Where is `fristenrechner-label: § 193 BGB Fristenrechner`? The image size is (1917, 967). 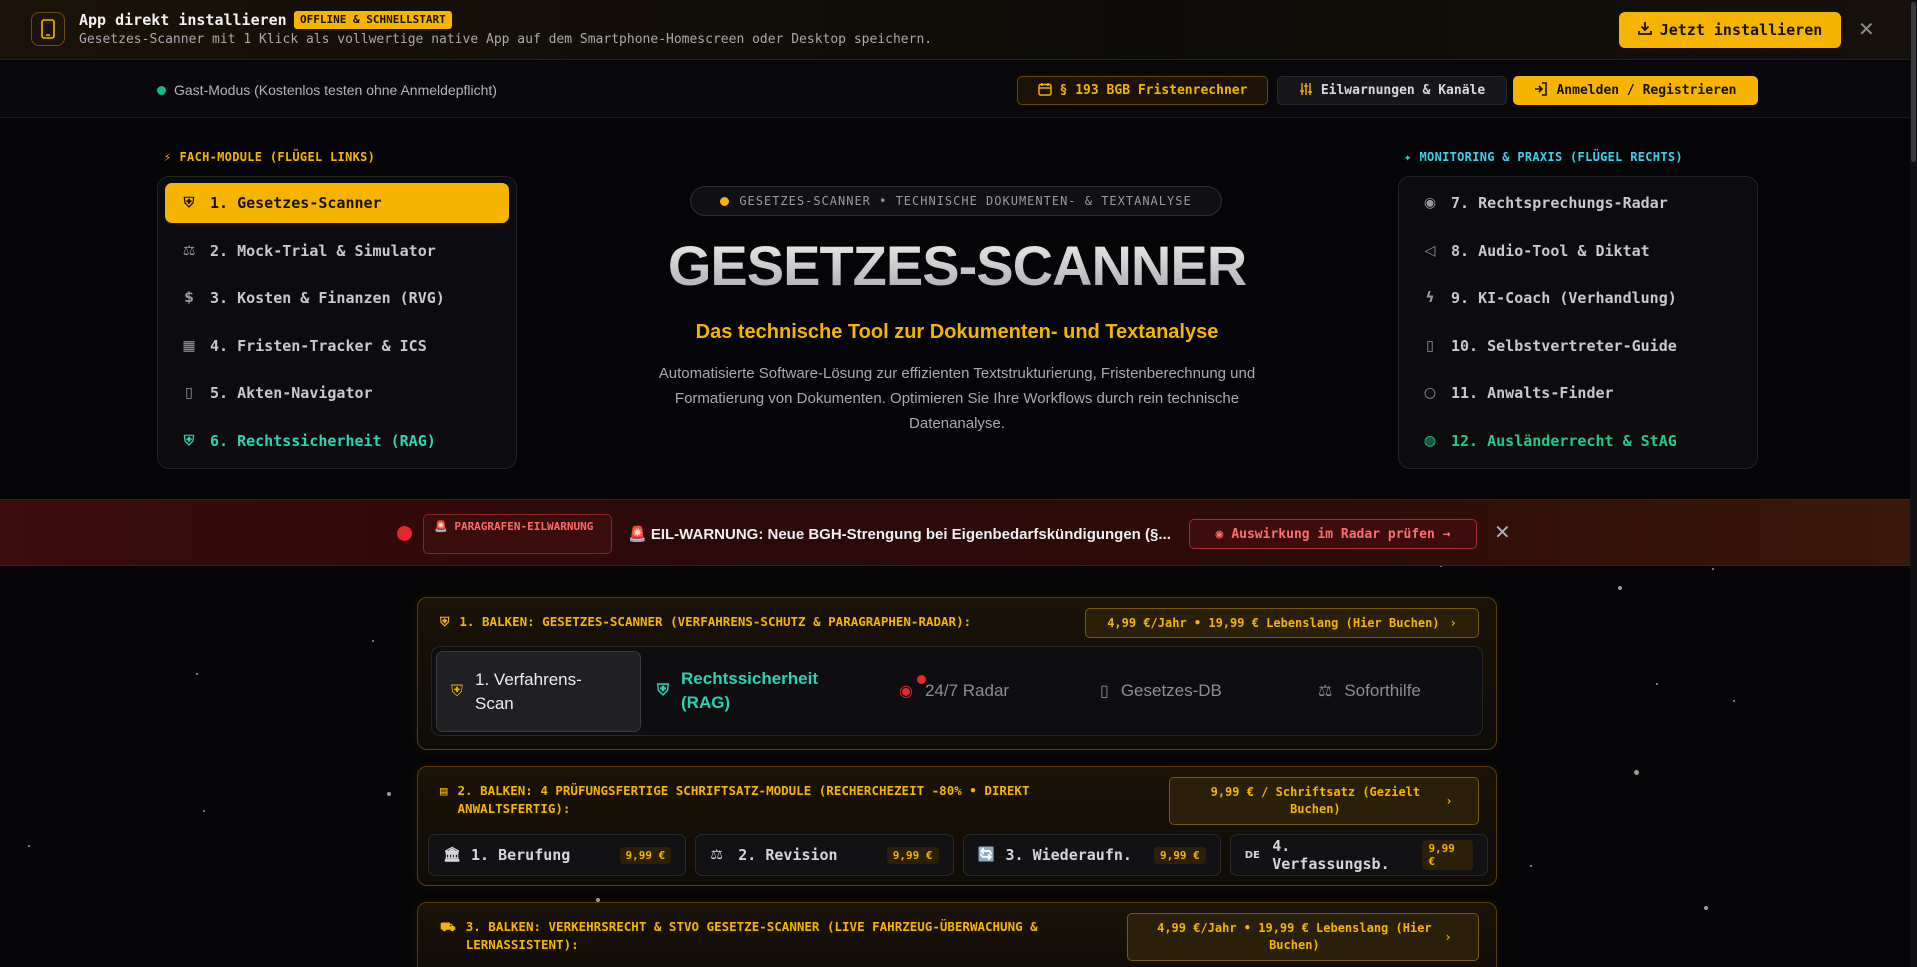
fristenrechner-label: § 193 BGB Fristenrechner is located at coordinates (1153, 90).